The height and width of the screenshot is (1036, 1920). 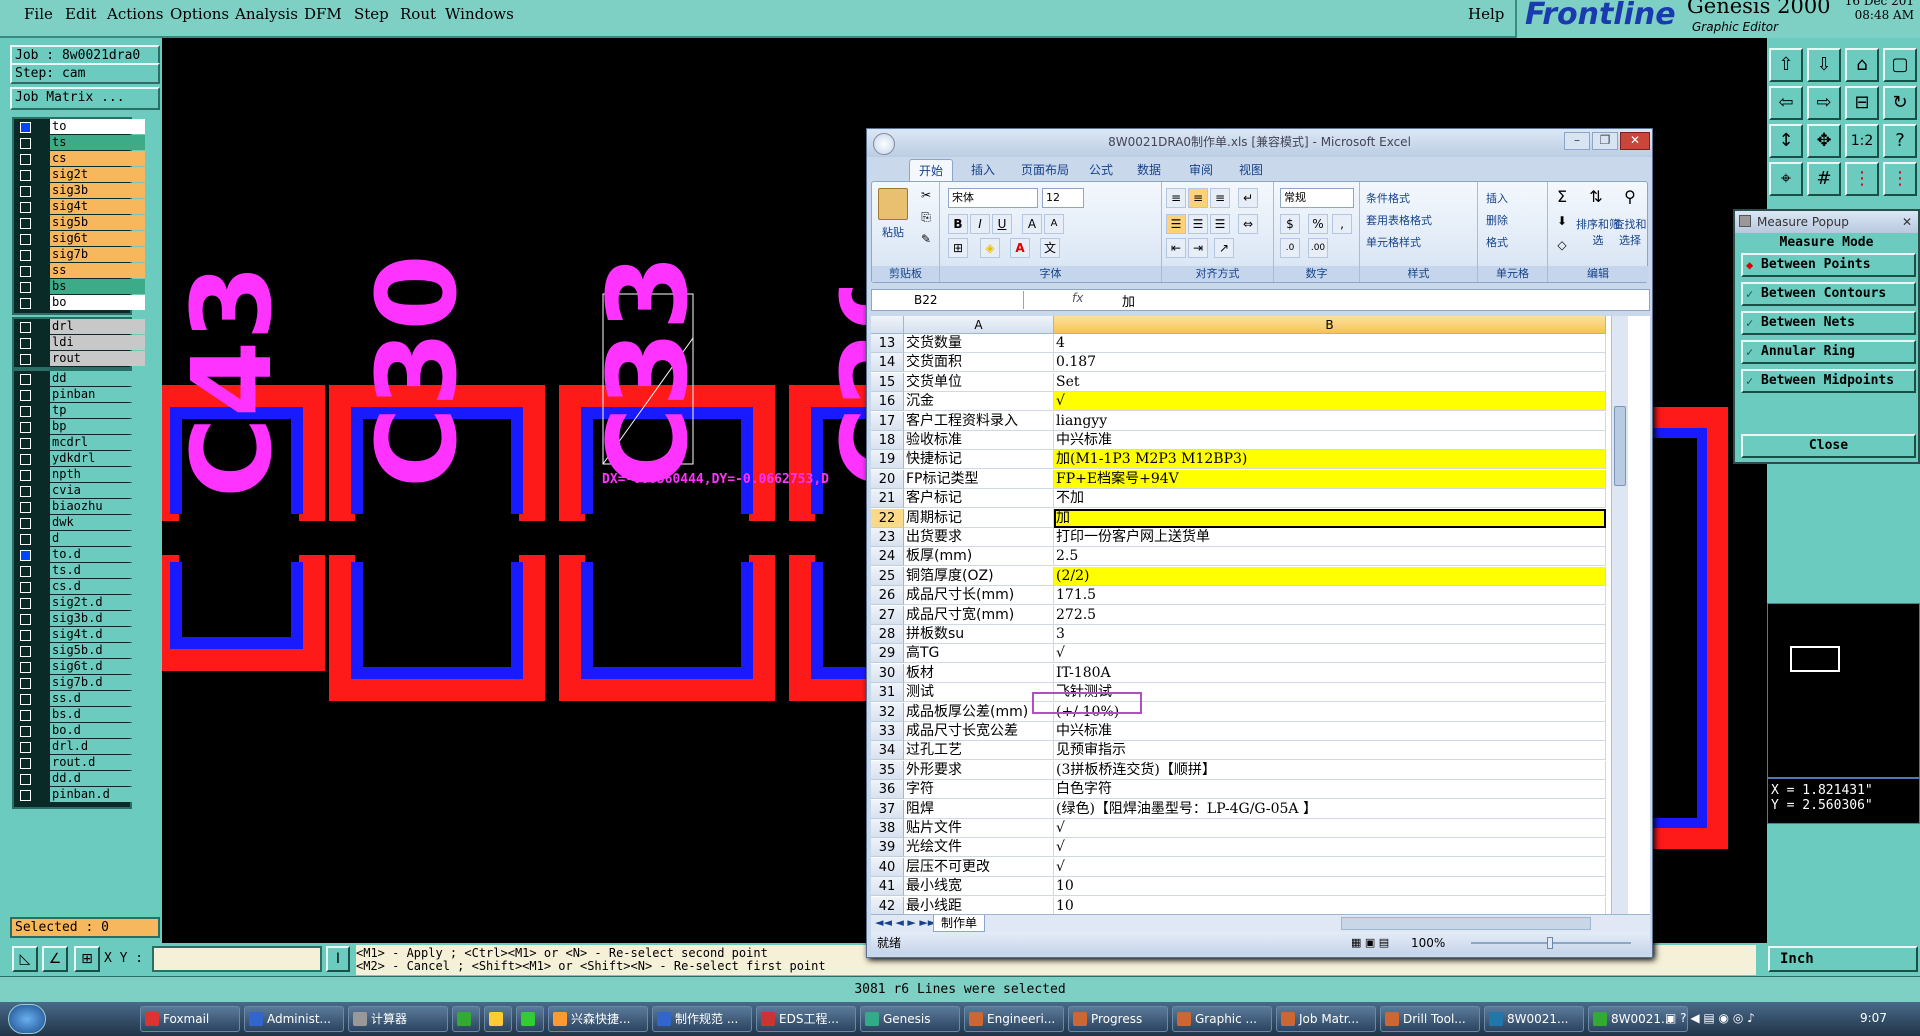 I want to click on cell-b: 3, so click(x=1330, y=634).